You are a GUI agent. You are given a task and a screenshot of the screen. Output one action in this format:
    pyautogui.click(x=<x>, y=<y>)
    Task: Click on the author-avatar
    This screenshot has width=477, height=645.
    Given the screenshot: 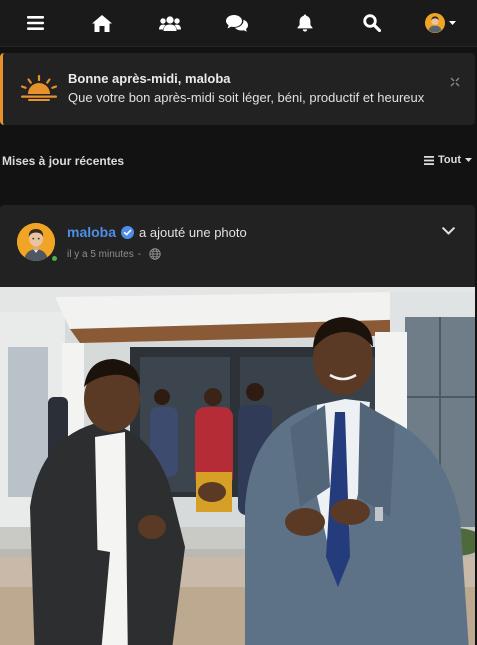 What is the action you would take?
    pyautogui.click(x=36, y=242)
    